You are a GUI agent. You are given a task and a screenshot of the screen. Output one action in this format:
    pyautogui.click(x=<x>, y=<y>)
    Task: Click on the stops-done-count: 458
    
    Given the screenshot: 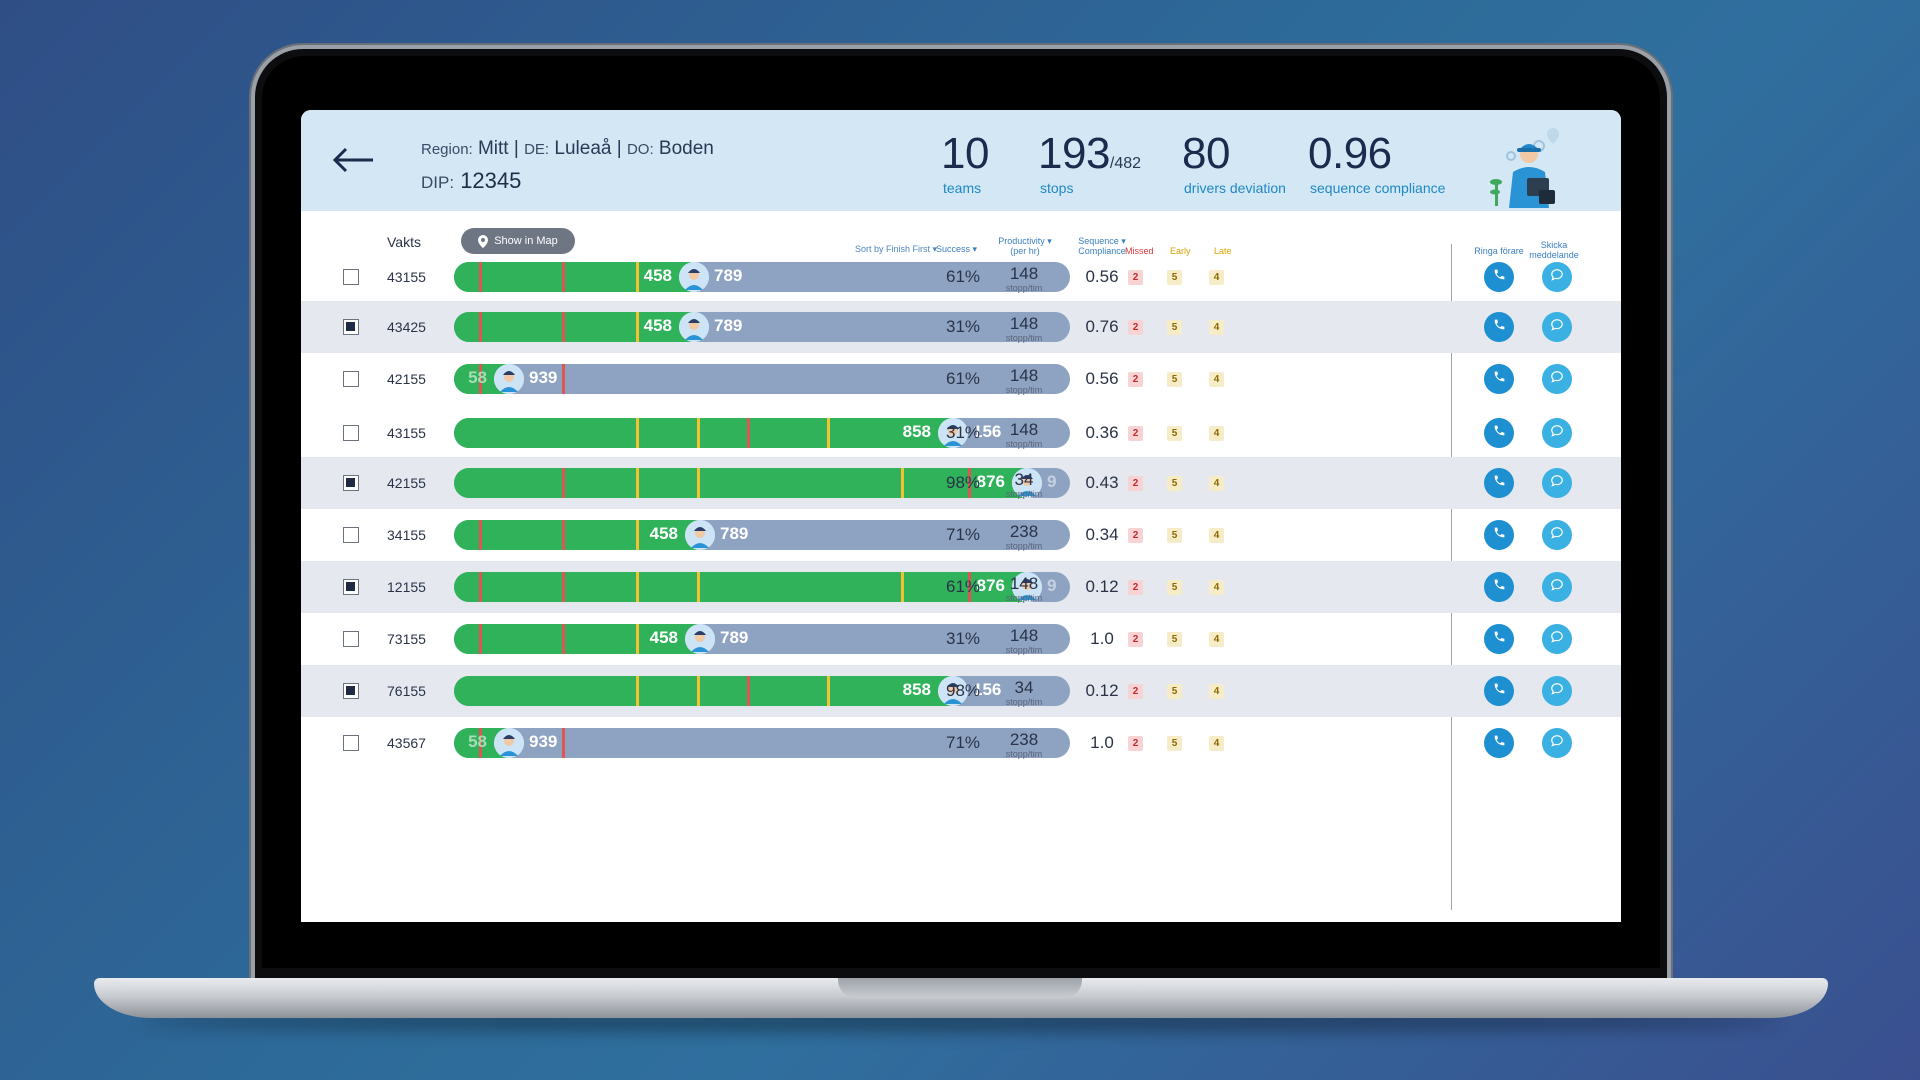 What is the action you would take?
    pyautogui.click(x=657, y=325)
    